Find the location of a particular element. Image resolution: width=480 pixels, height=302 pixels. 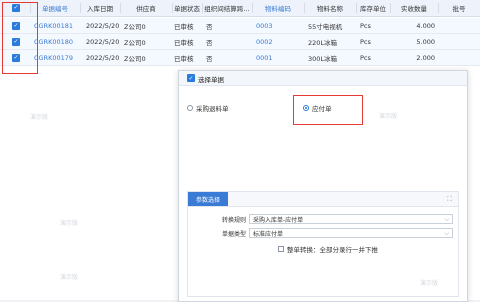

expand-icon: ⛶ is located at coordinates (449, 199).